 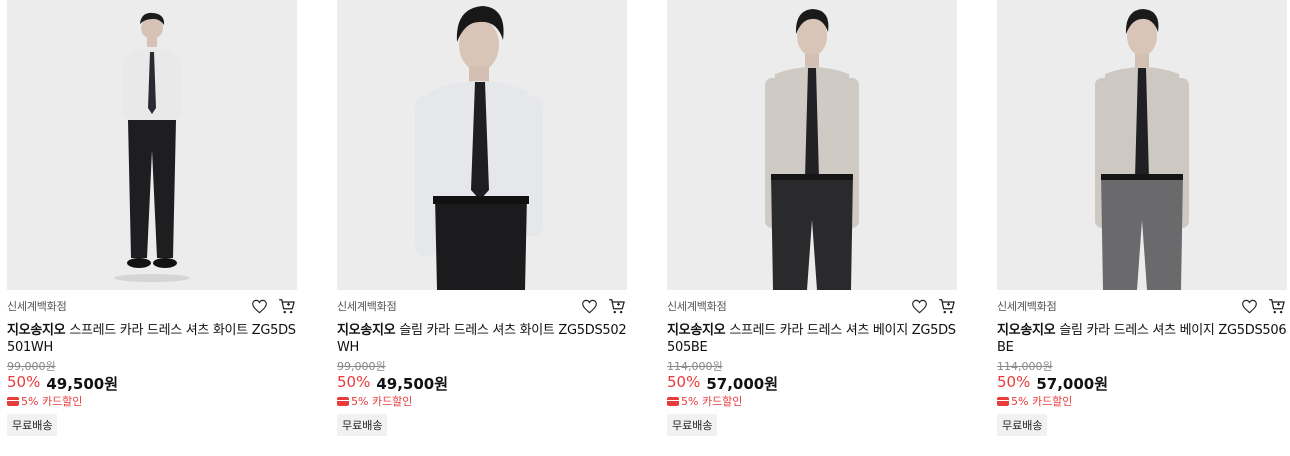 I want to click on product-title: 지오송지오 스프레드 카라 드레스 셔츠 화이트 ZG5DS 501WH, so click(x=152, y=339).